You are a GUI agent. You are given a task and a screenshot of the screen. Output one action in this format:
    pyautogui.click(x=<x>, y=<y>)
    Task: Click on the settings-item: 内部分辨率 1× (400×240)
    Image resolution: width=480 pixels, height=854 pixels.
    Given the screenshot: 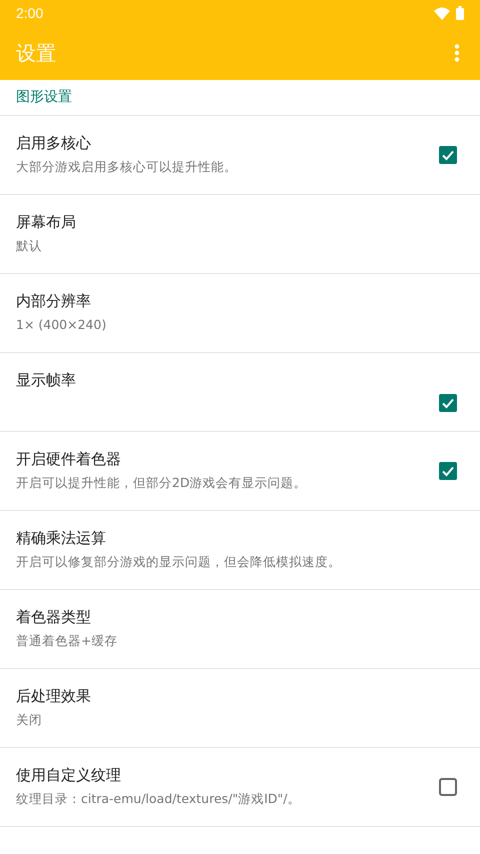 What is the action you would take?
    pyautogui.click(x=240, y=313)
    